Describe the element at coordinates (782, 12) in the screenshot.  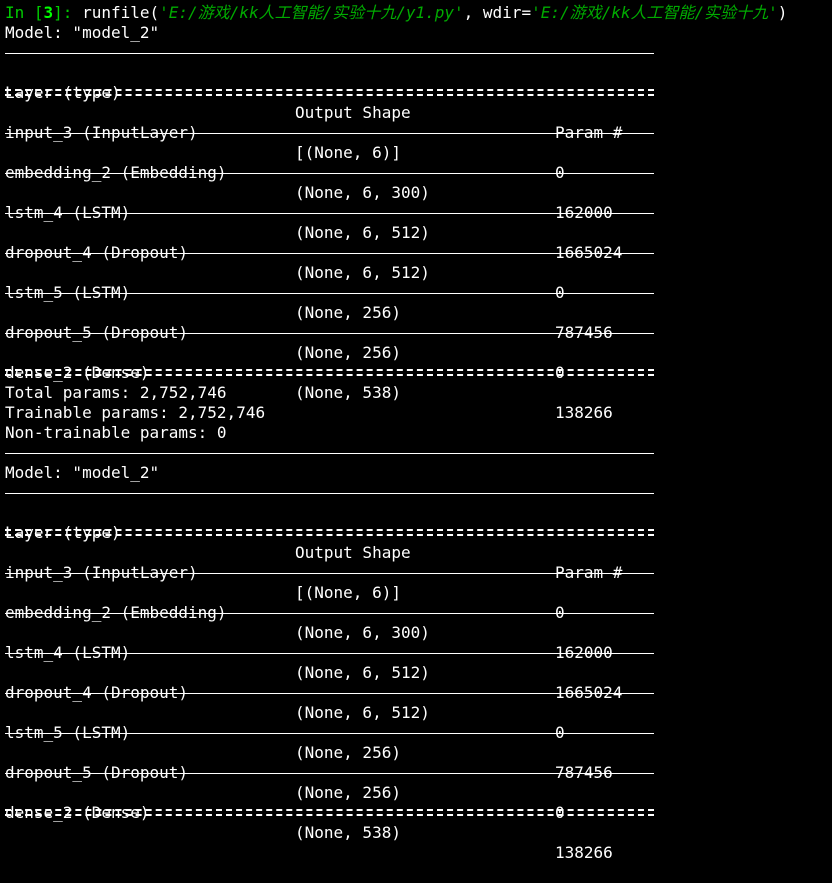
I see `command-end: )` at that location.